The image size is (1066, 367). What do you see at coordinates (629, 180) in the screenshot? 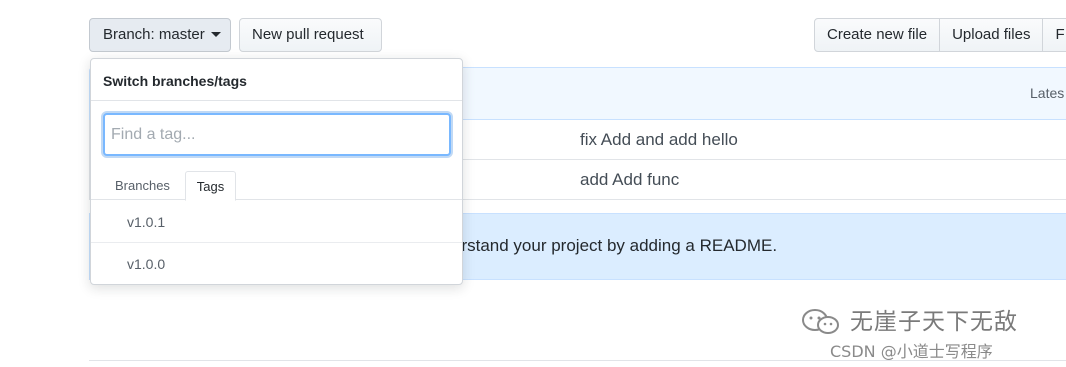
I see `commit-message-link: add Add func` at bounding box center [629, 180].